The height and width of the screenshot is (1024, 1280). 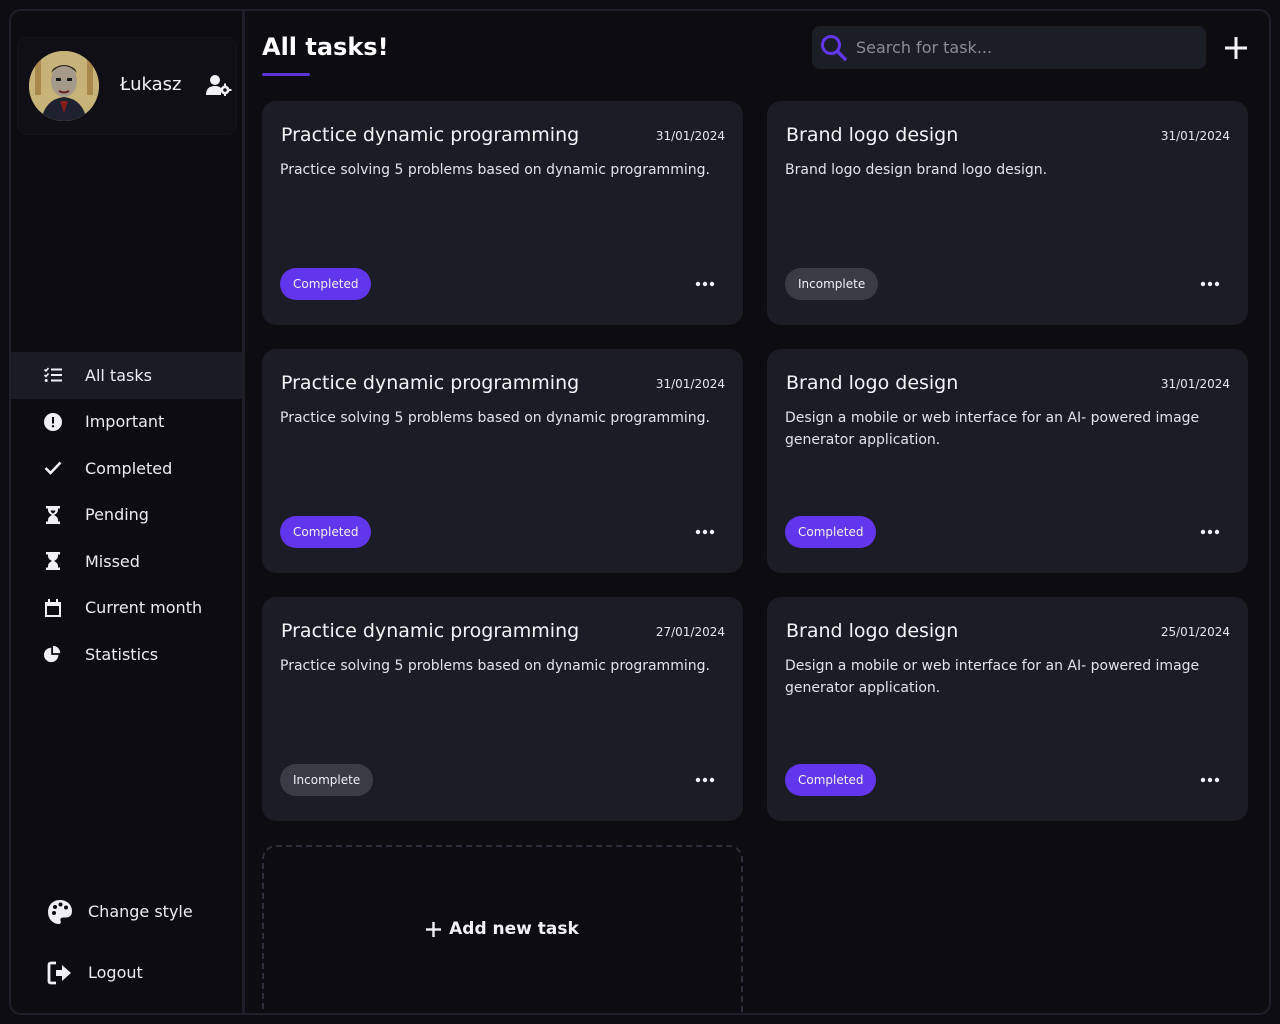 What do you see at coordinates (129, 468) in the screenshot?
I see `sidebar-item-label: Completed` at bounding box center [129, 468].